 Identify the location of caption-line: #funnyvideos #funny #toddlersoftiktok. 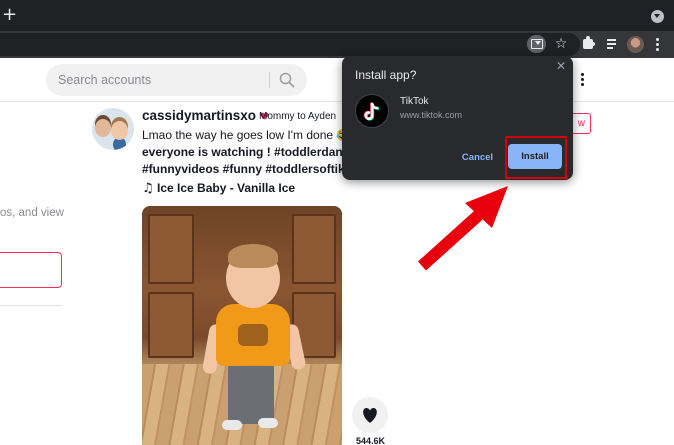
(252, 169).